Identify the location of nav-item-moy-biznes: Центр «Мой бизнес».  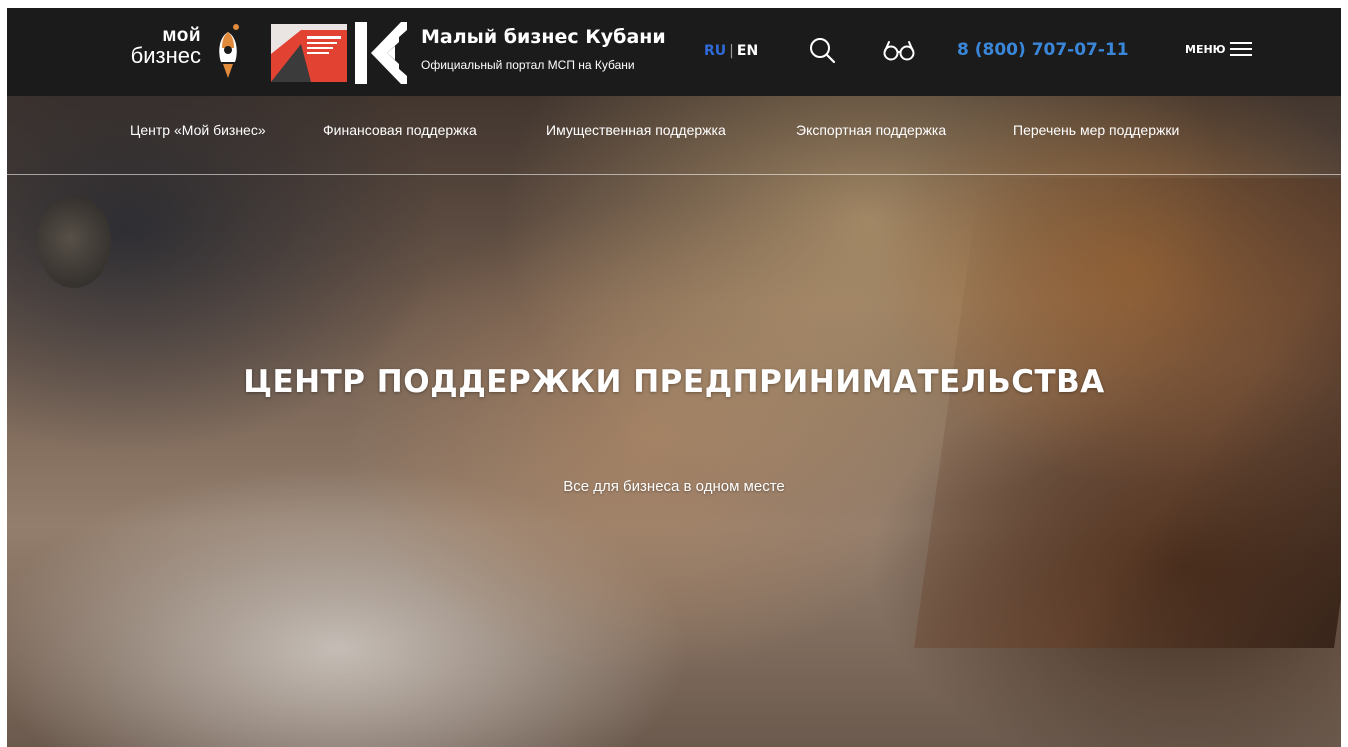
(198, 130).